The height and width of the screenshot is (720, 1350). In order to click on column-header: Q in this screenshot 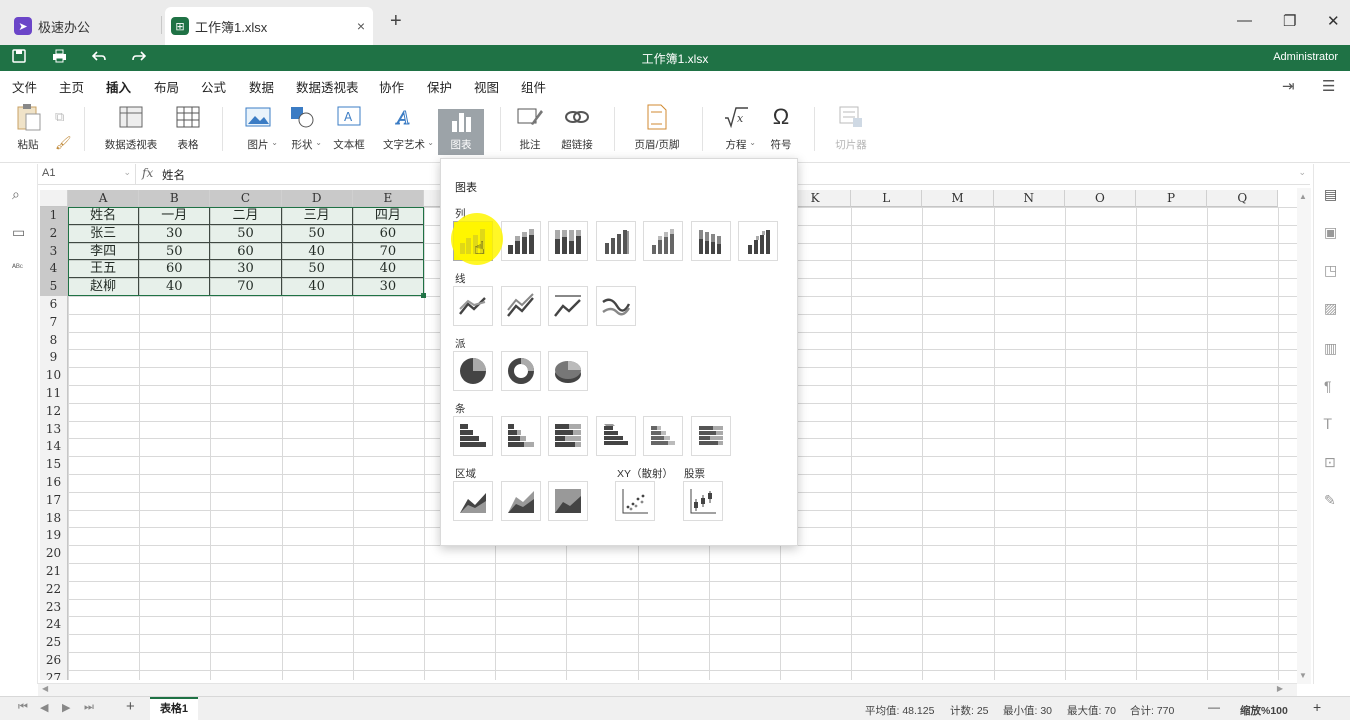, I will do `click(1243, 198)`.